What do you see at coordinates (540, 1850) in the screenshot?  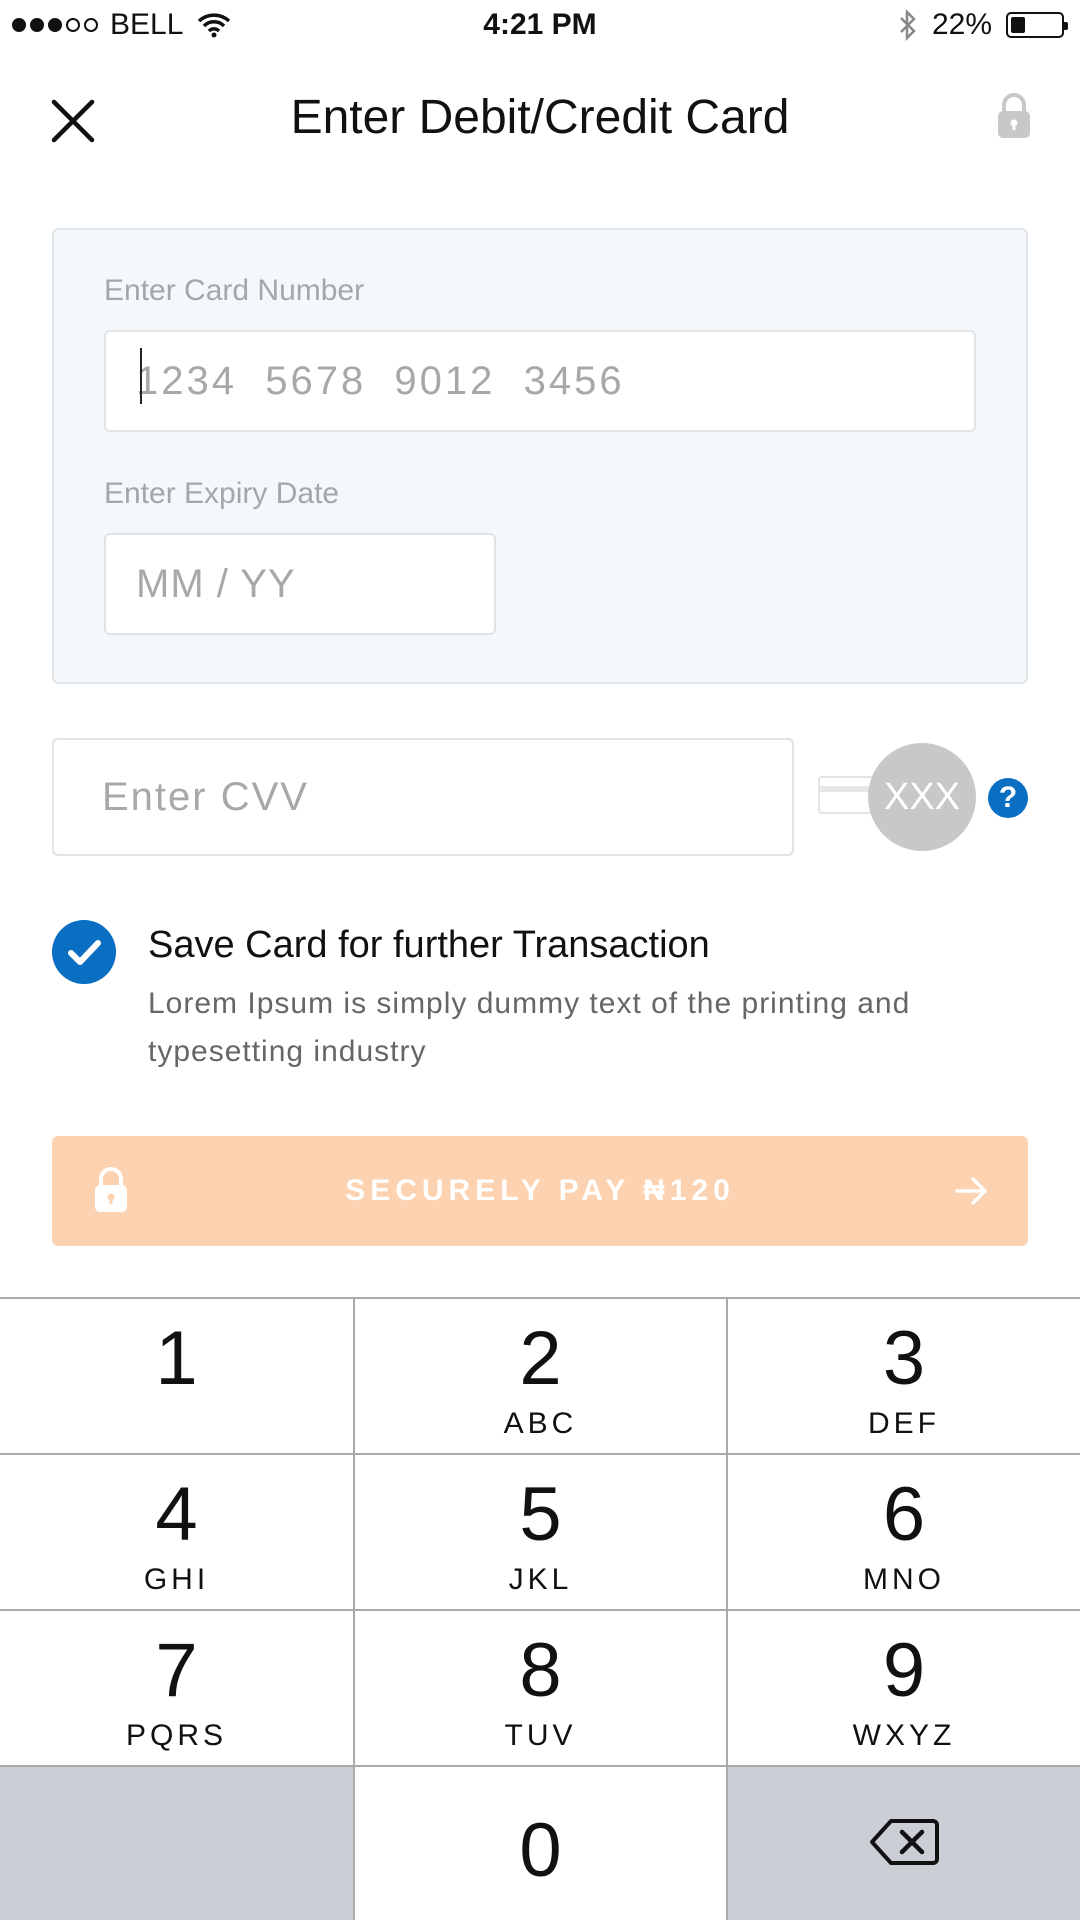 I see `key-digit: 0` at bounding box center [540, 1850].